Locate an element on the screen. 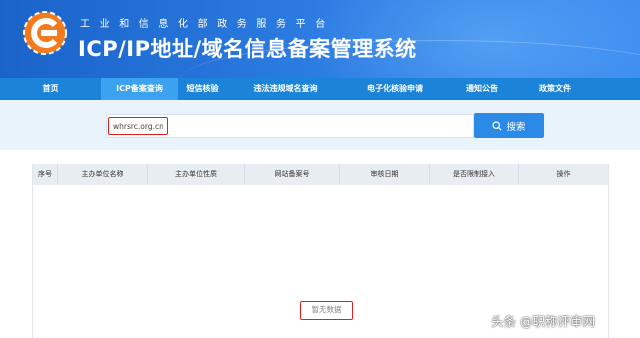  col-record-number: 网站备案号 is located at coordinates (292, 174).